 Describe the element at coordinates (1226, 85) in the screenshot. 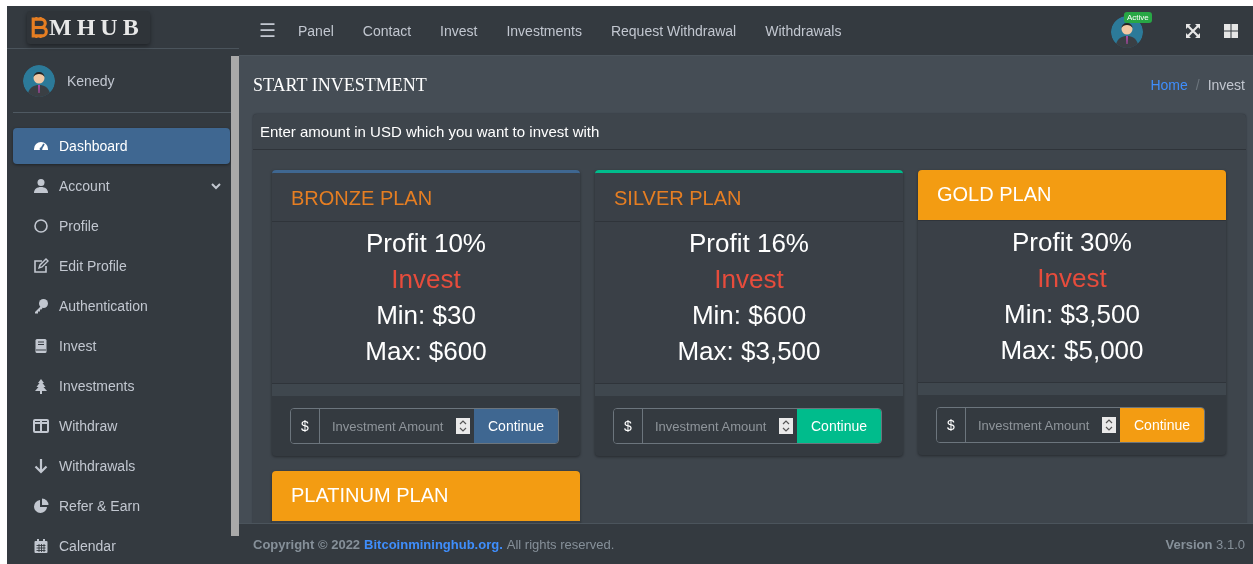

I see `breadcrumb-current: Invest` at that location.